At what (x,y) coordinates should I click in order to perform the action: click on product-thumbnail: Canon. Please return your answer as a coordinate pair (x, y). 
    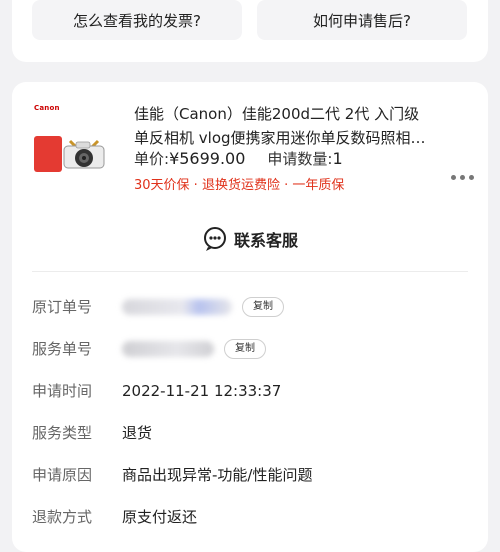
    Looking at the image, I should click on (75, 145).